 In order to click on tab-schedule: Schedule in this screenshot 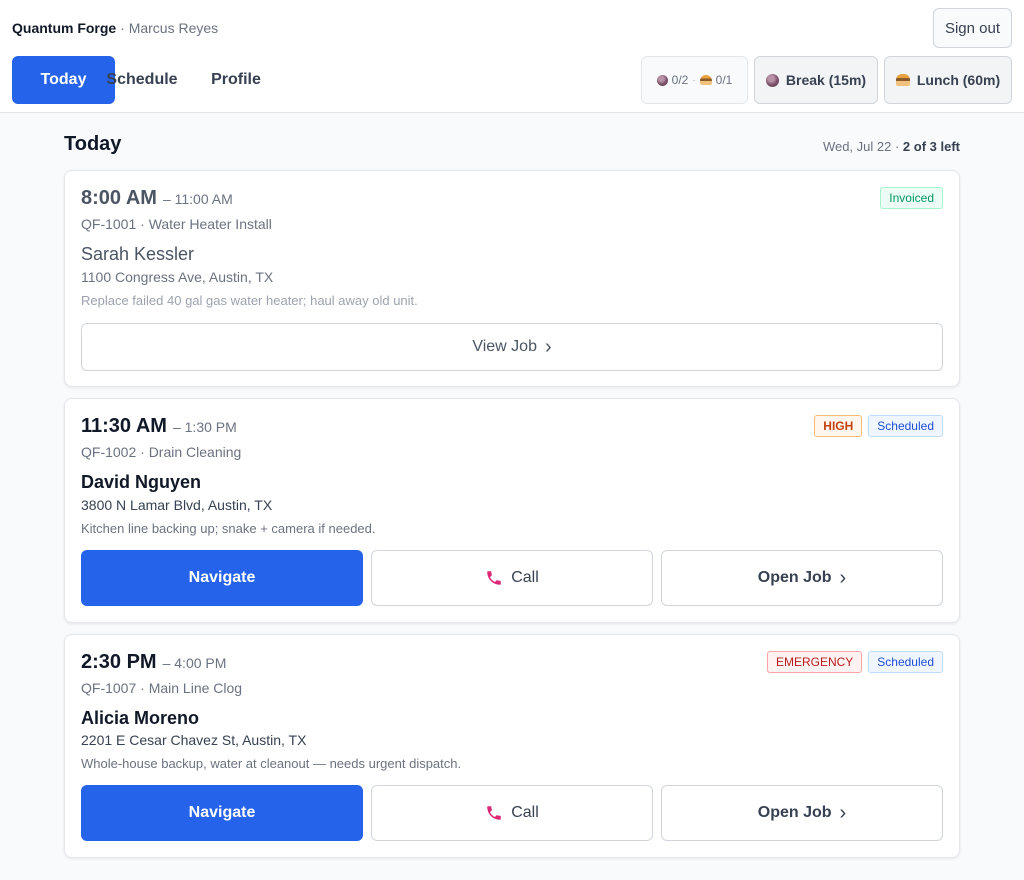, I will do `click(142, 80)`.